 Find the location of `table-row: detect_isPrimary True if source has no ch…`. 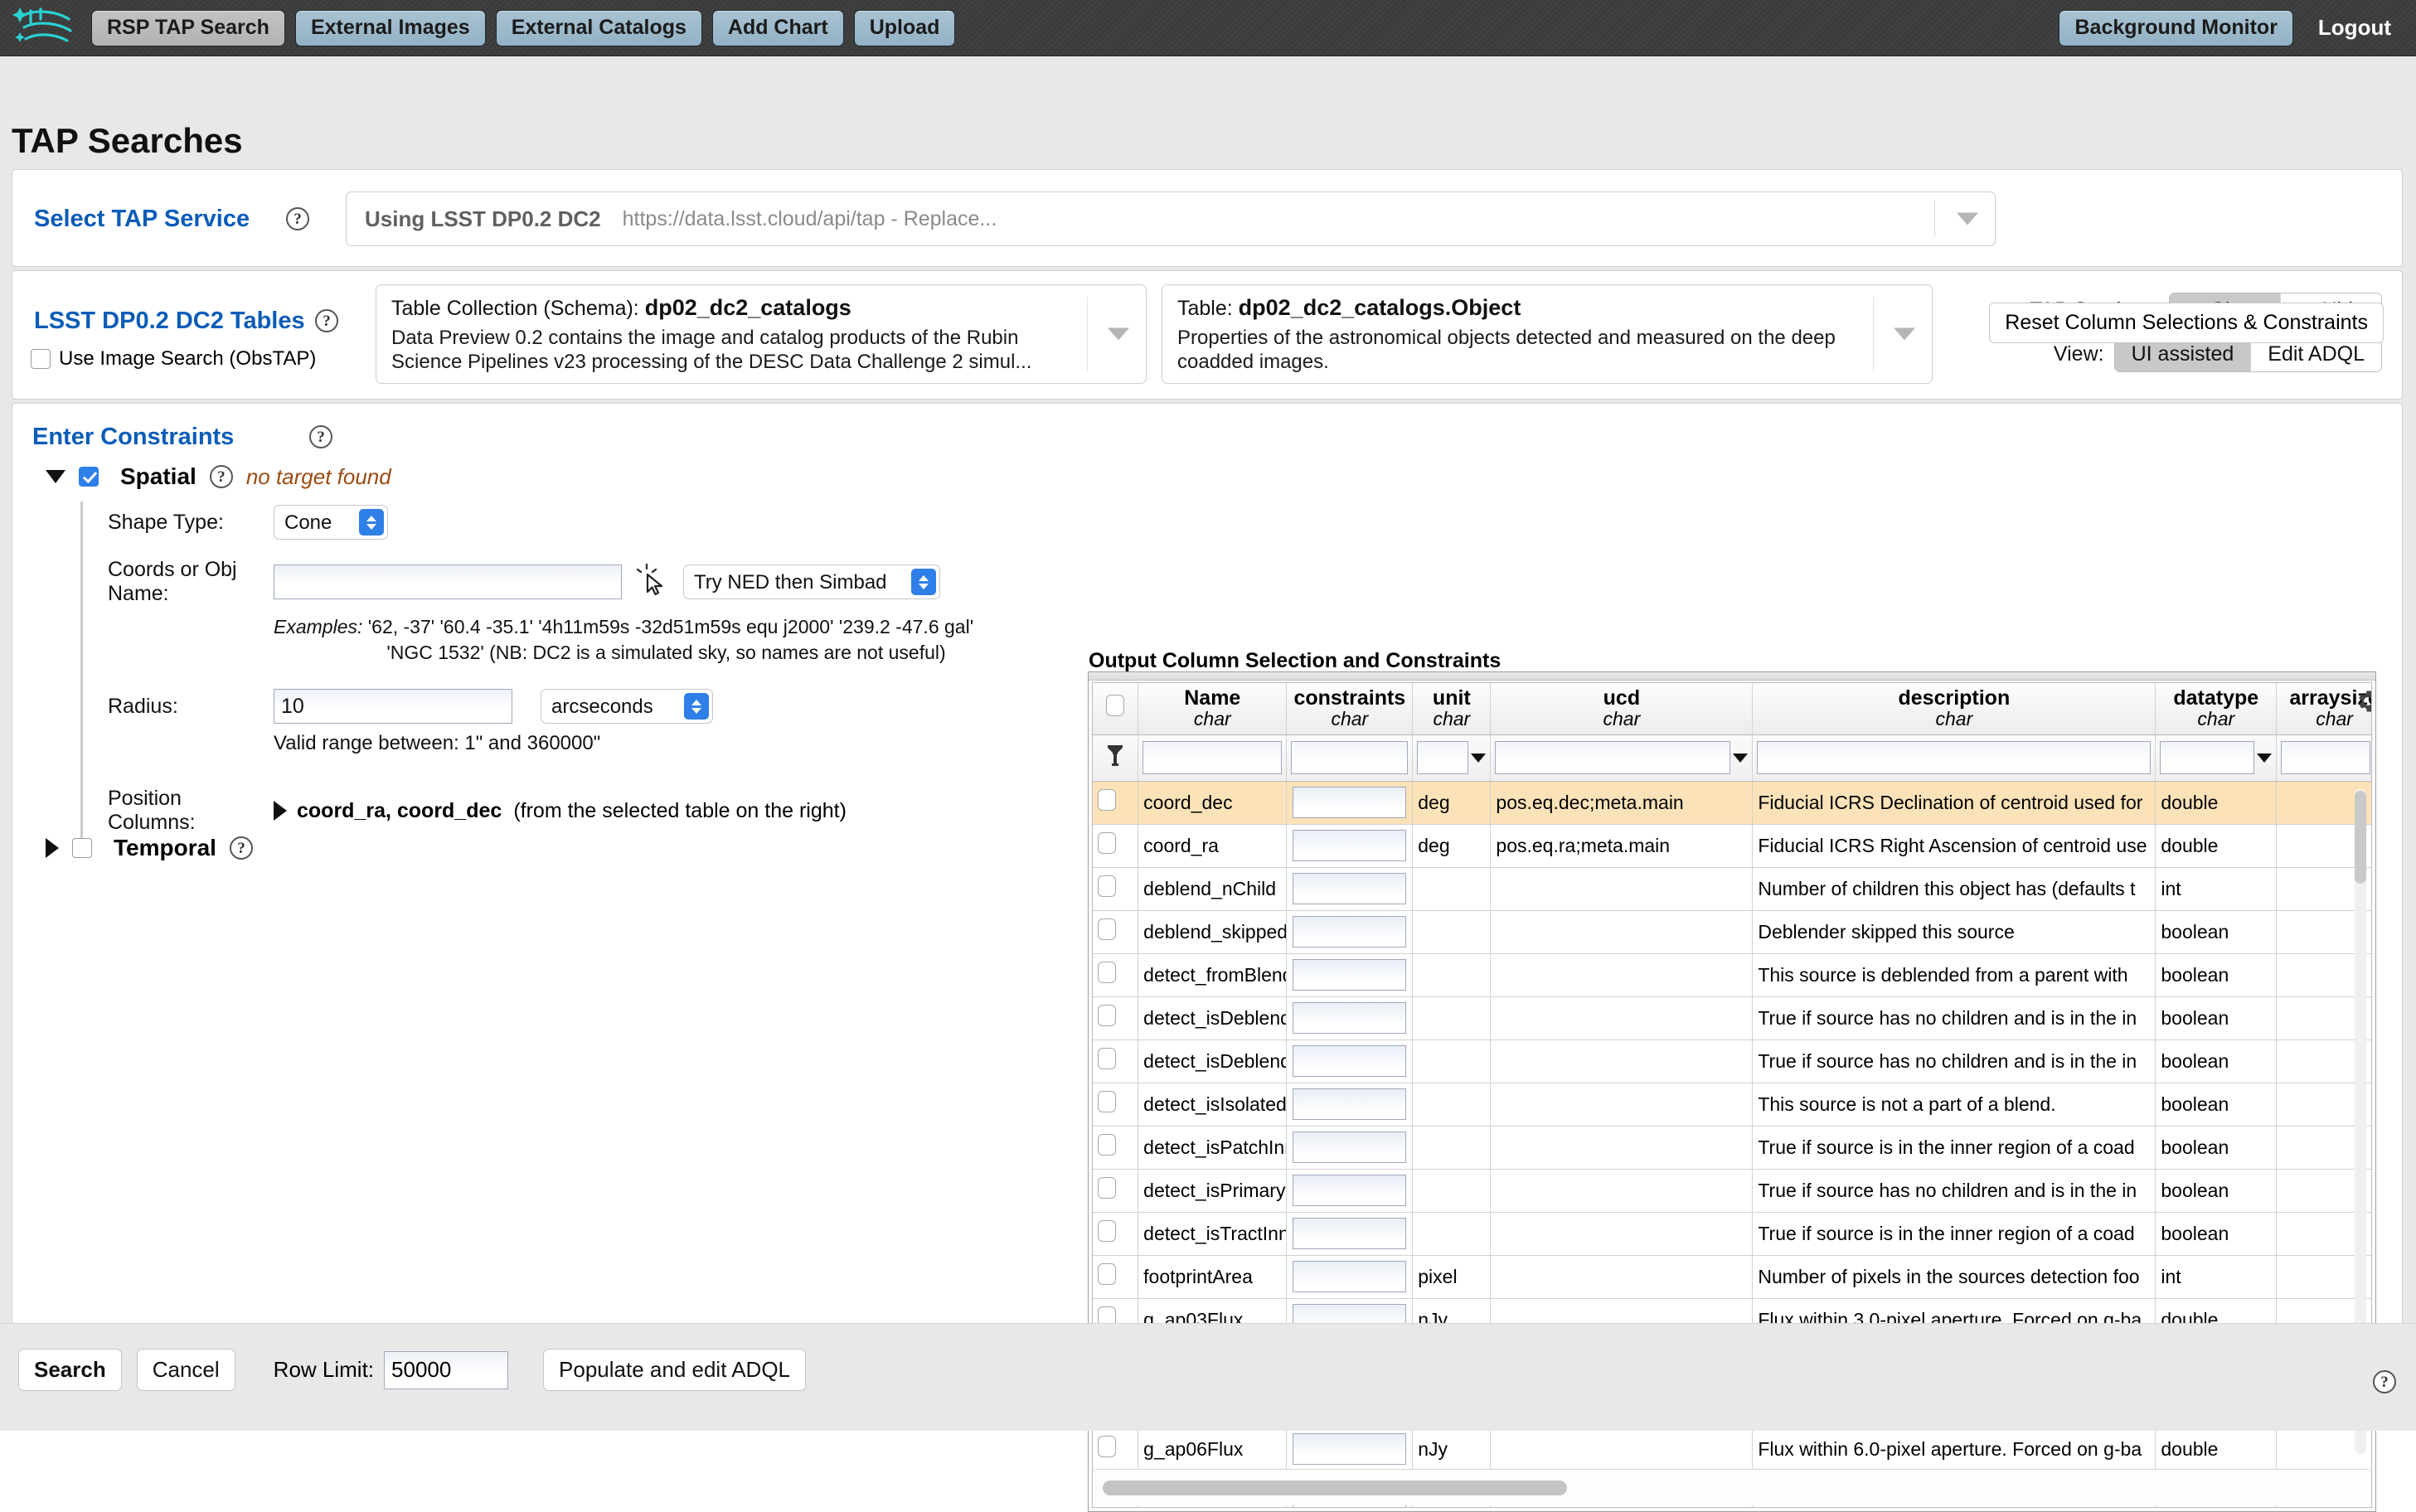

table-row: detect_isPrimary True if source has no ch… is located at coordinates (1732, 1191).